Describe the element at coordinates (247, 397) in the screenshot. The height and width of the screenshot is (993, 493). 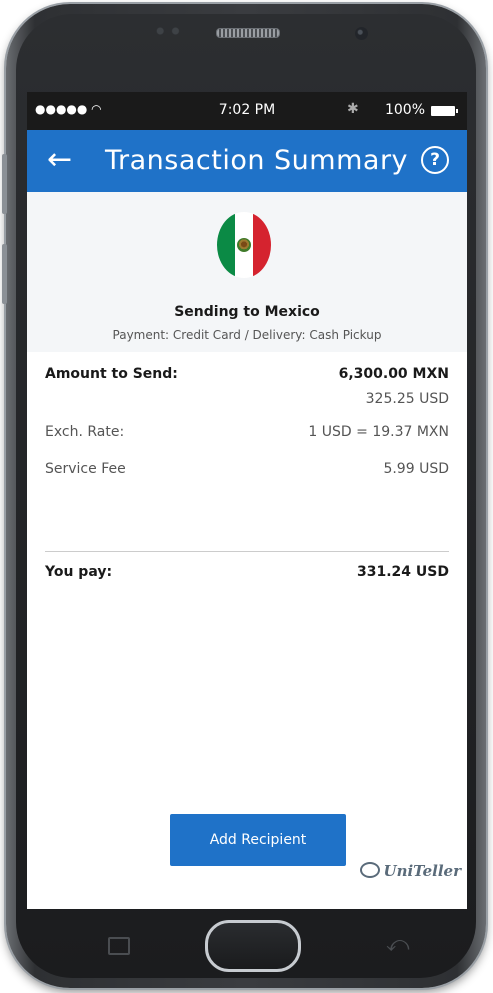
I see `amount-usd-row: 325.25 USD` at that location.